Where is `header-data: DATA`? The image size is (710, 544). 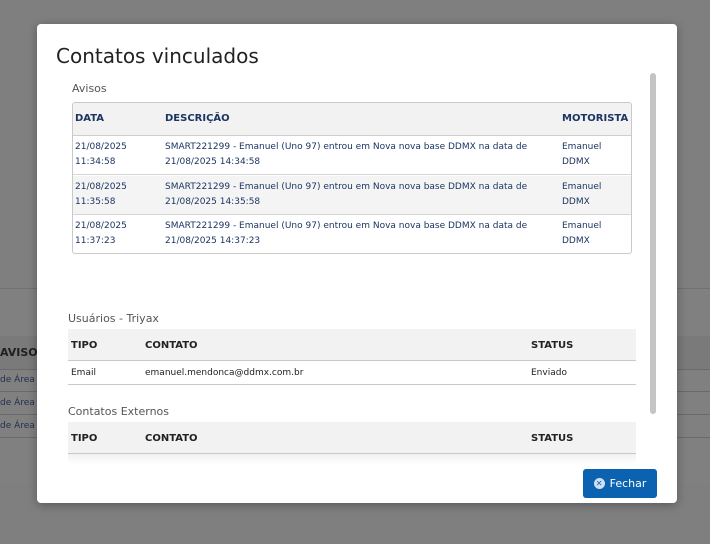 header-data: DATA is located at coordinates (90, 118).